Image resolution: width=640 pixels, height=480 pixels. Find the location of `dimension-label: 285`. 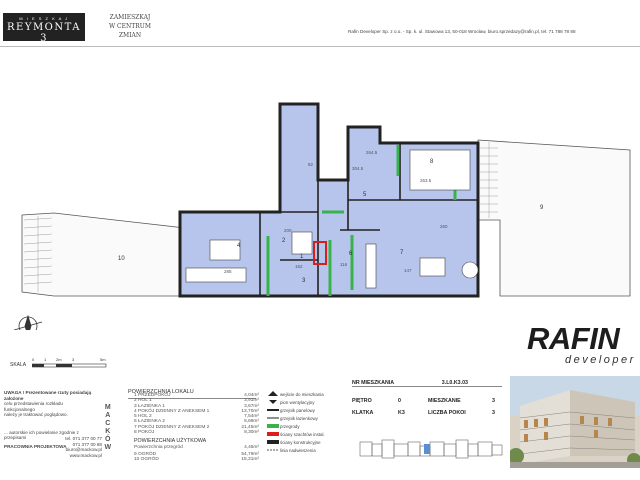

dimension-label: 285 is located at coordinates (228, 271).